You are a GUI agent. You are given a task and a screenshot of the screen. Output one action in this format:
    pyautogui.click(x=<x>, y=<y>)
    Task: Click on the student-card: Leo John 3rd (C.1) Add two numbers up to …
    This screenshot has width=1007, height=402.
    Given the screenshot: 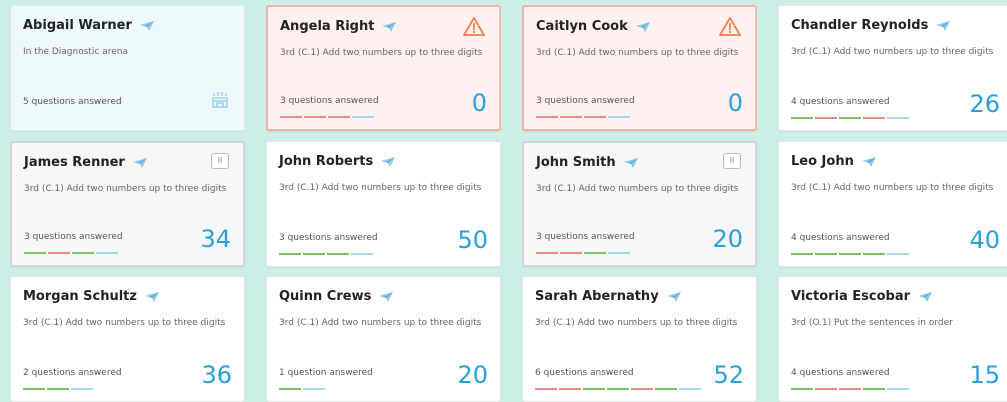 What is the action you would take?
    pyautogui.click(x=892, y=204)
    